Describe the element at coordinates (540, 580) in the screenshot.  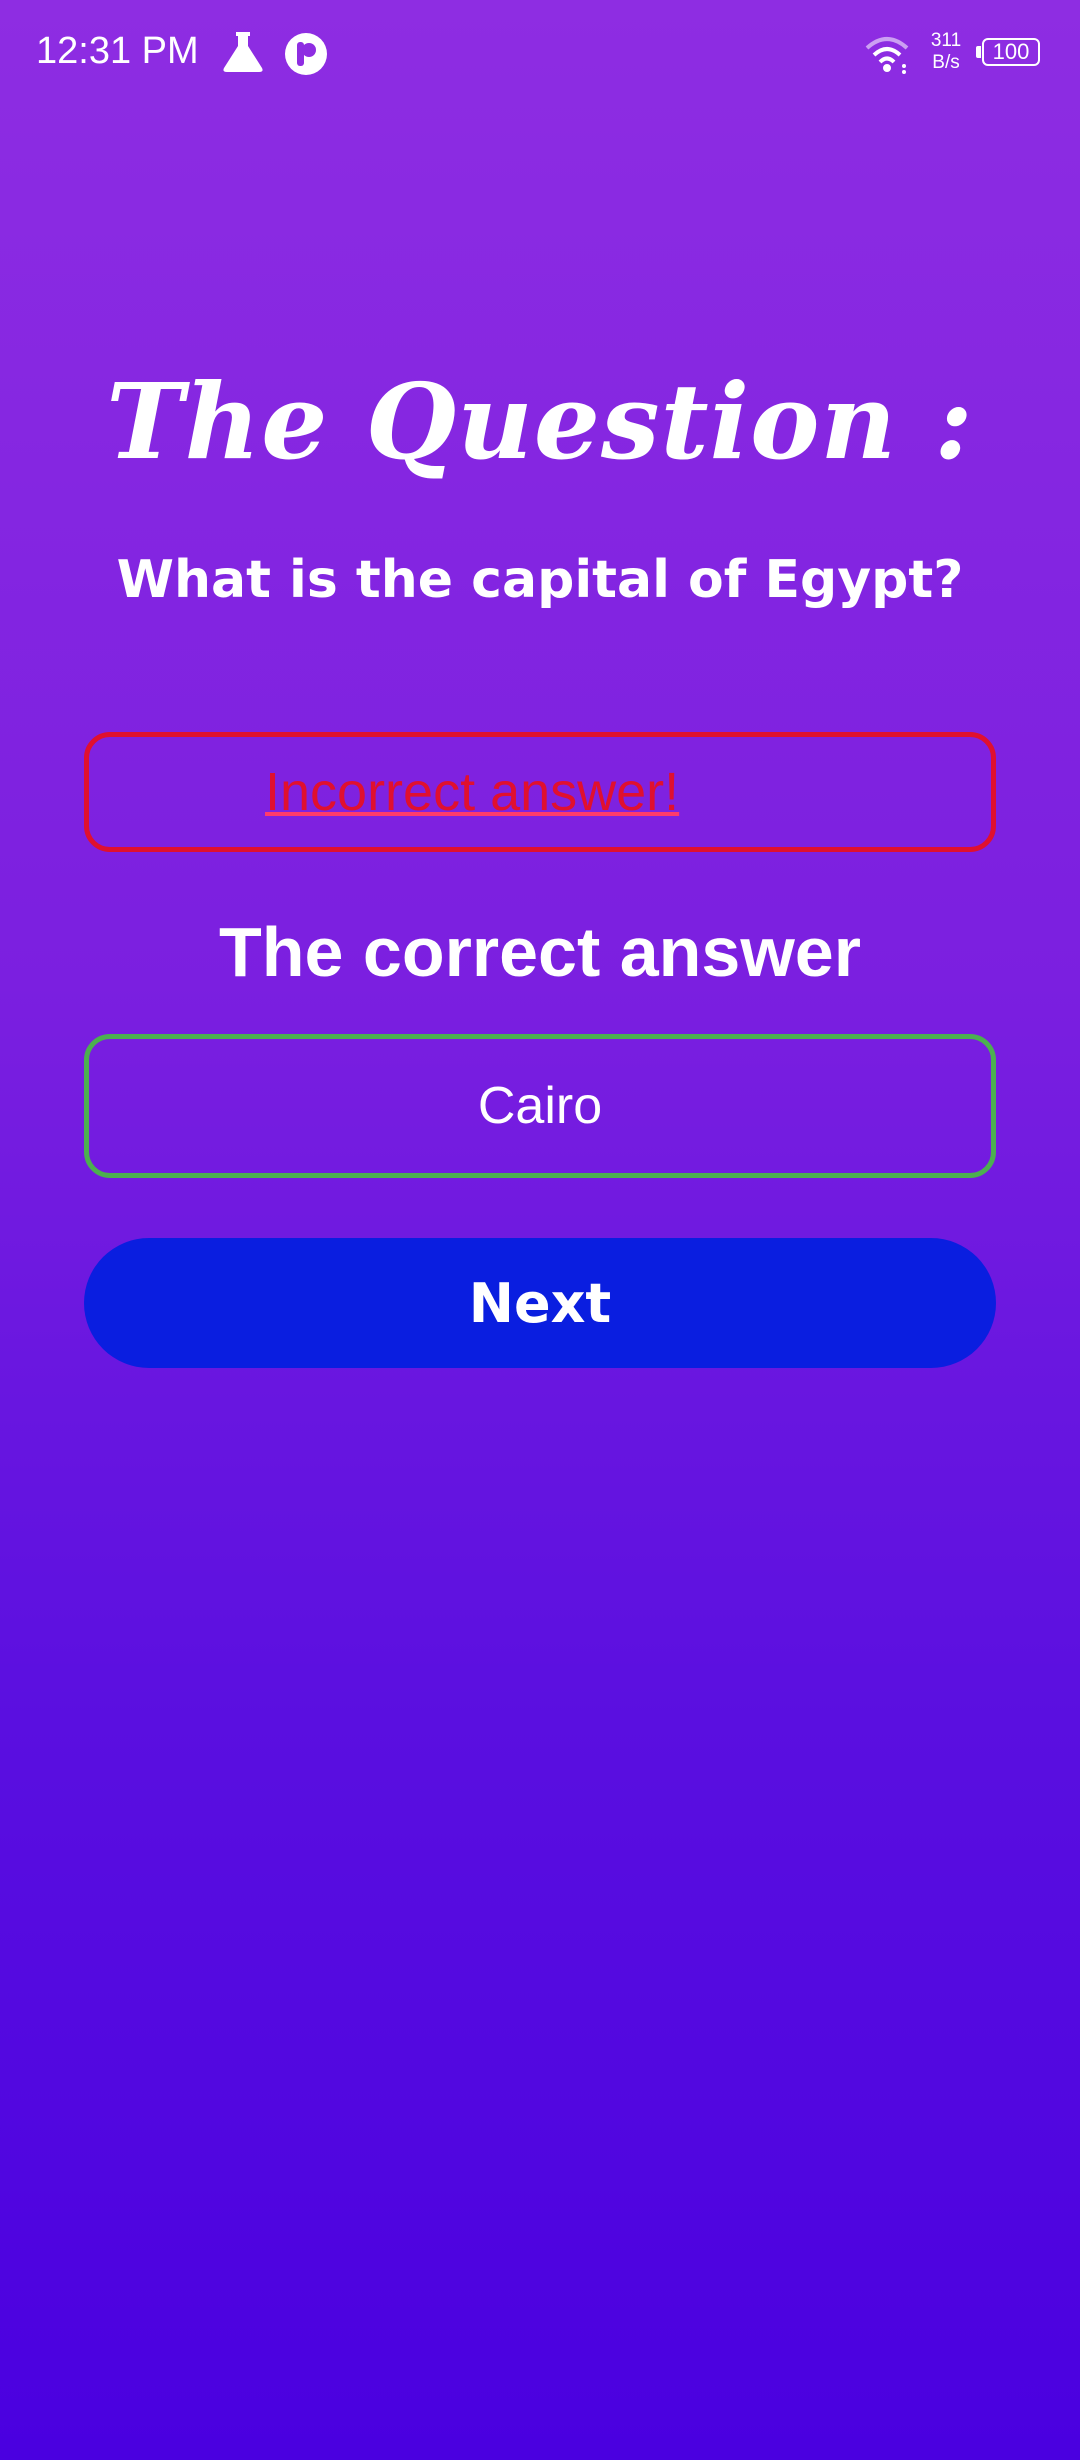
I see `question-text: What is the capital of Egypt?` at that location.